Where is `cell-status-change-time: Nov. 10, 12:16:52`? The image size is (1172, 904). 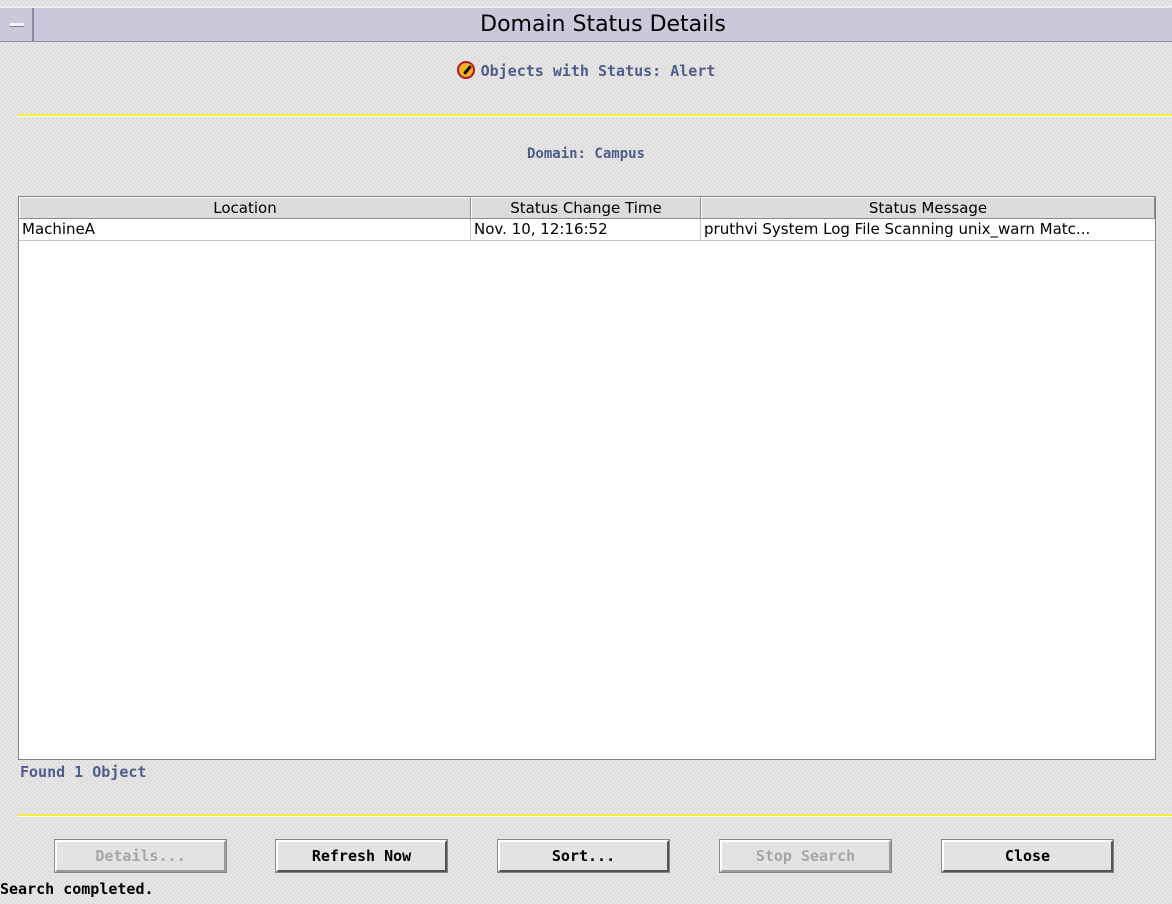 cell-status-change-time: Nov. 10, 12:16:52 is located at coordinates (586, 229).